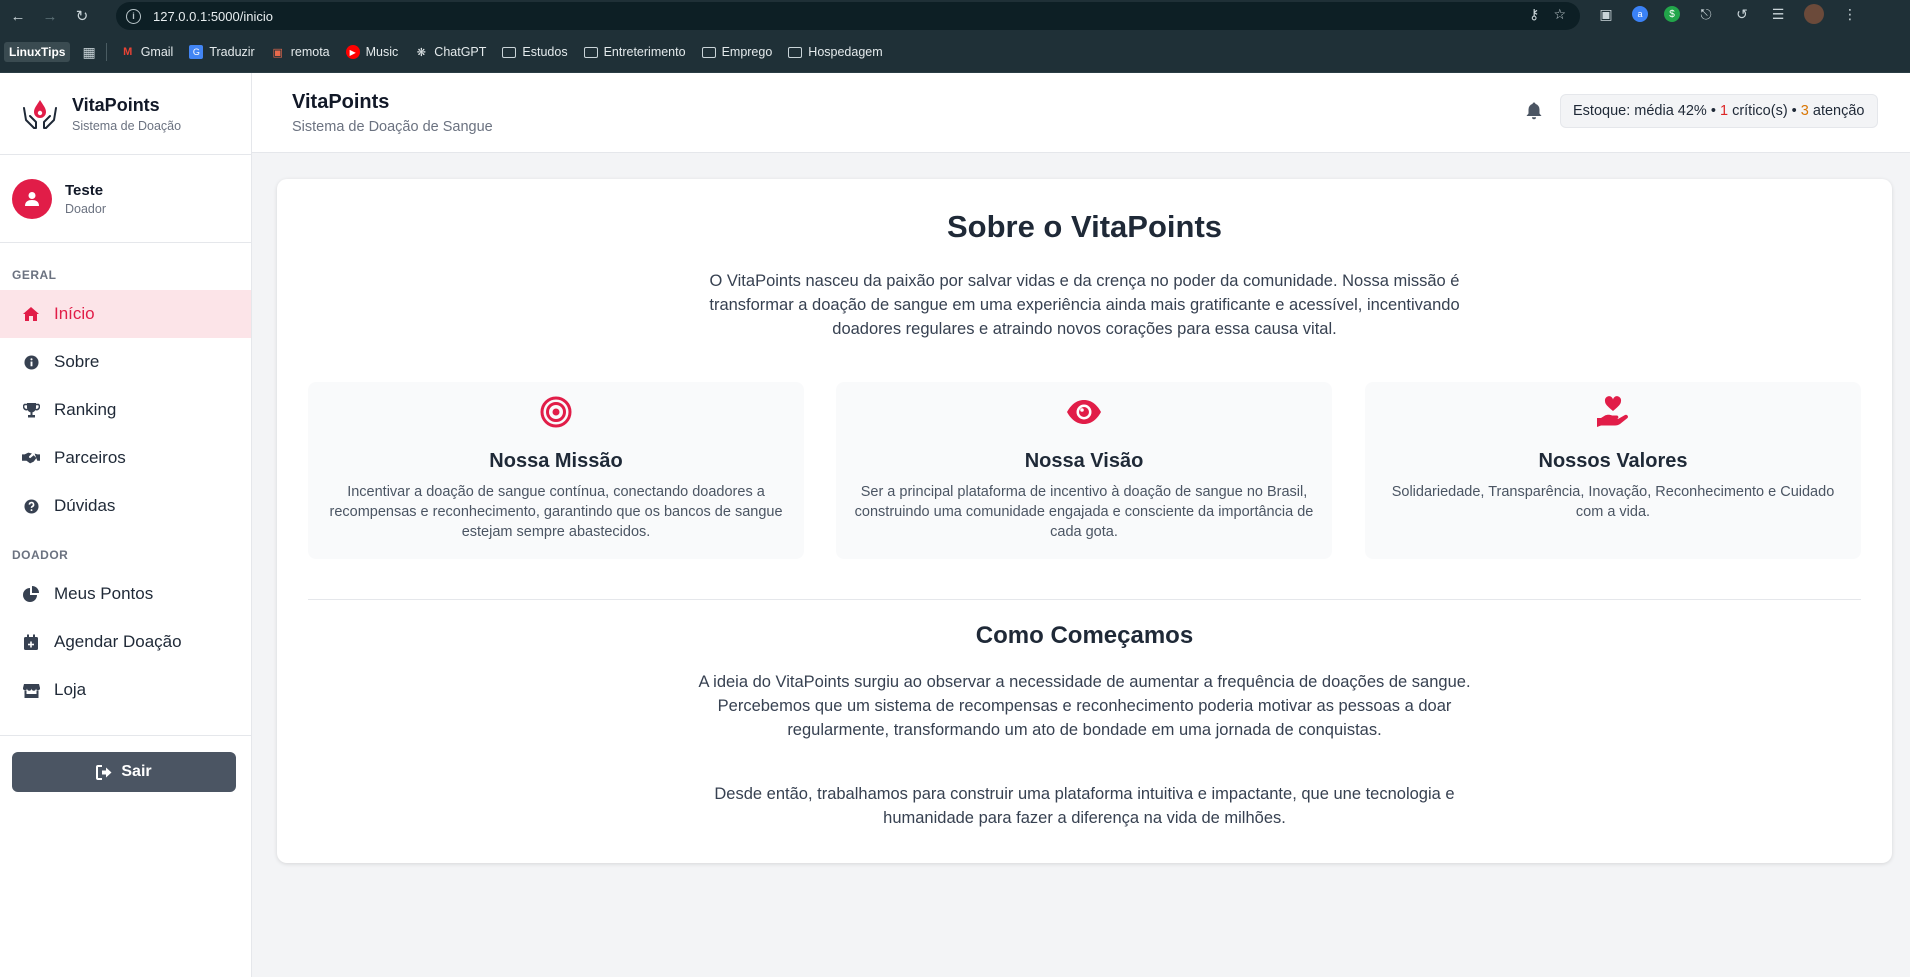  I want to click on bookmark-estudos: Estudos, so click(535, 52).